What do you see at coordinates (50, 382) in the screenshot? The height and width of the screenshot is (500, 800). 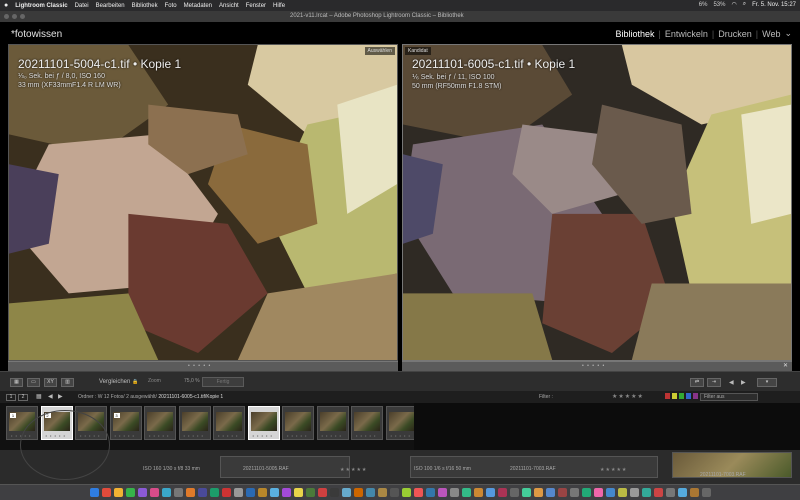 I see `compare-view-button: XY` at bounding box center [50, 382].